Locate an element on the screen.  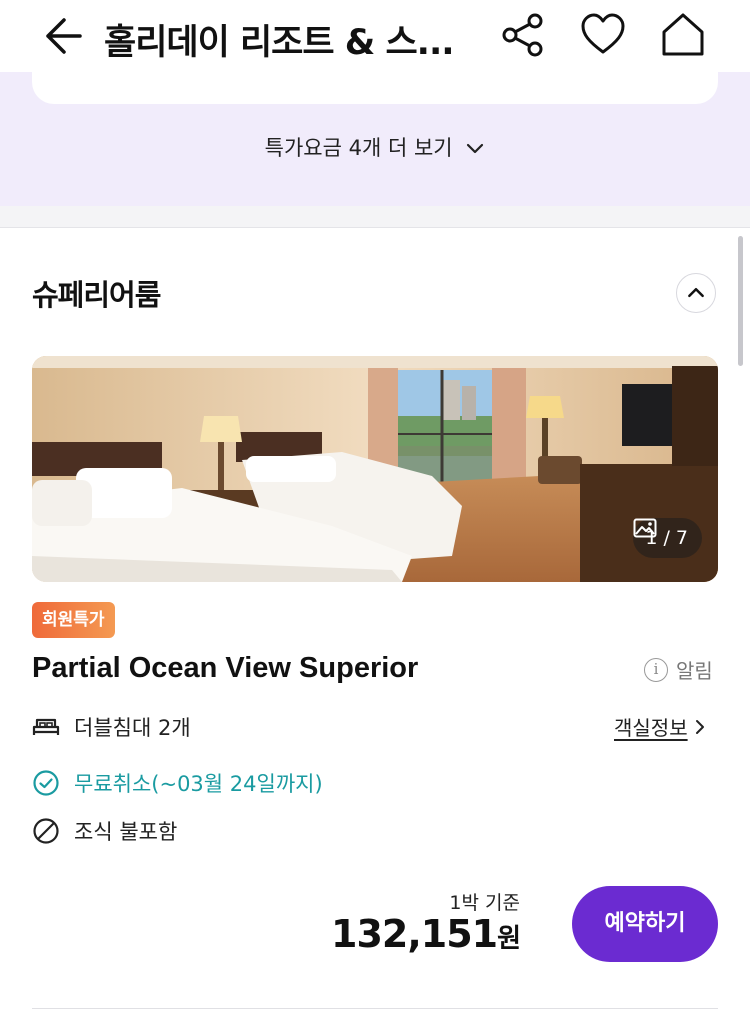
breakfast-label: 조식 불포함 is located at coordinates (126, 832).